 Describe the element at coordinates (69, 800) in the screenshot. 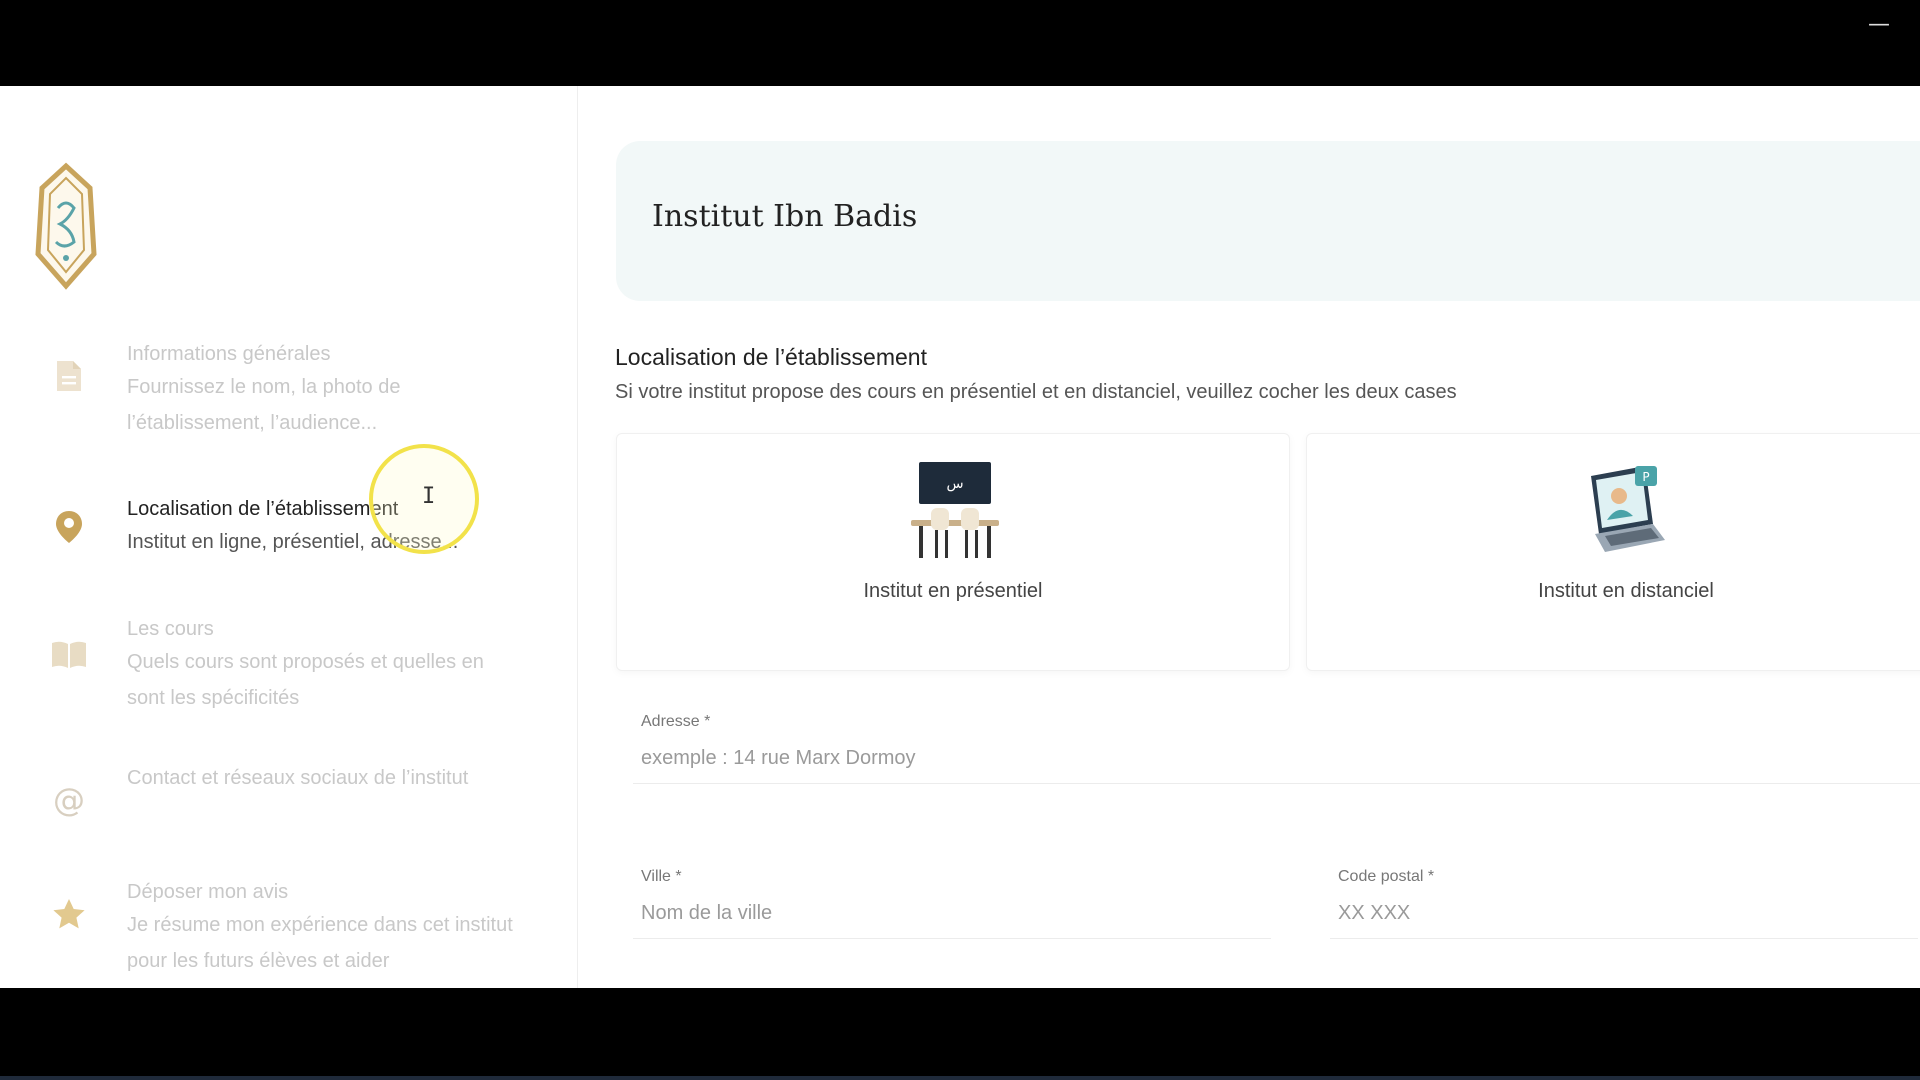

I see `at-sign-icon: @` at that location.